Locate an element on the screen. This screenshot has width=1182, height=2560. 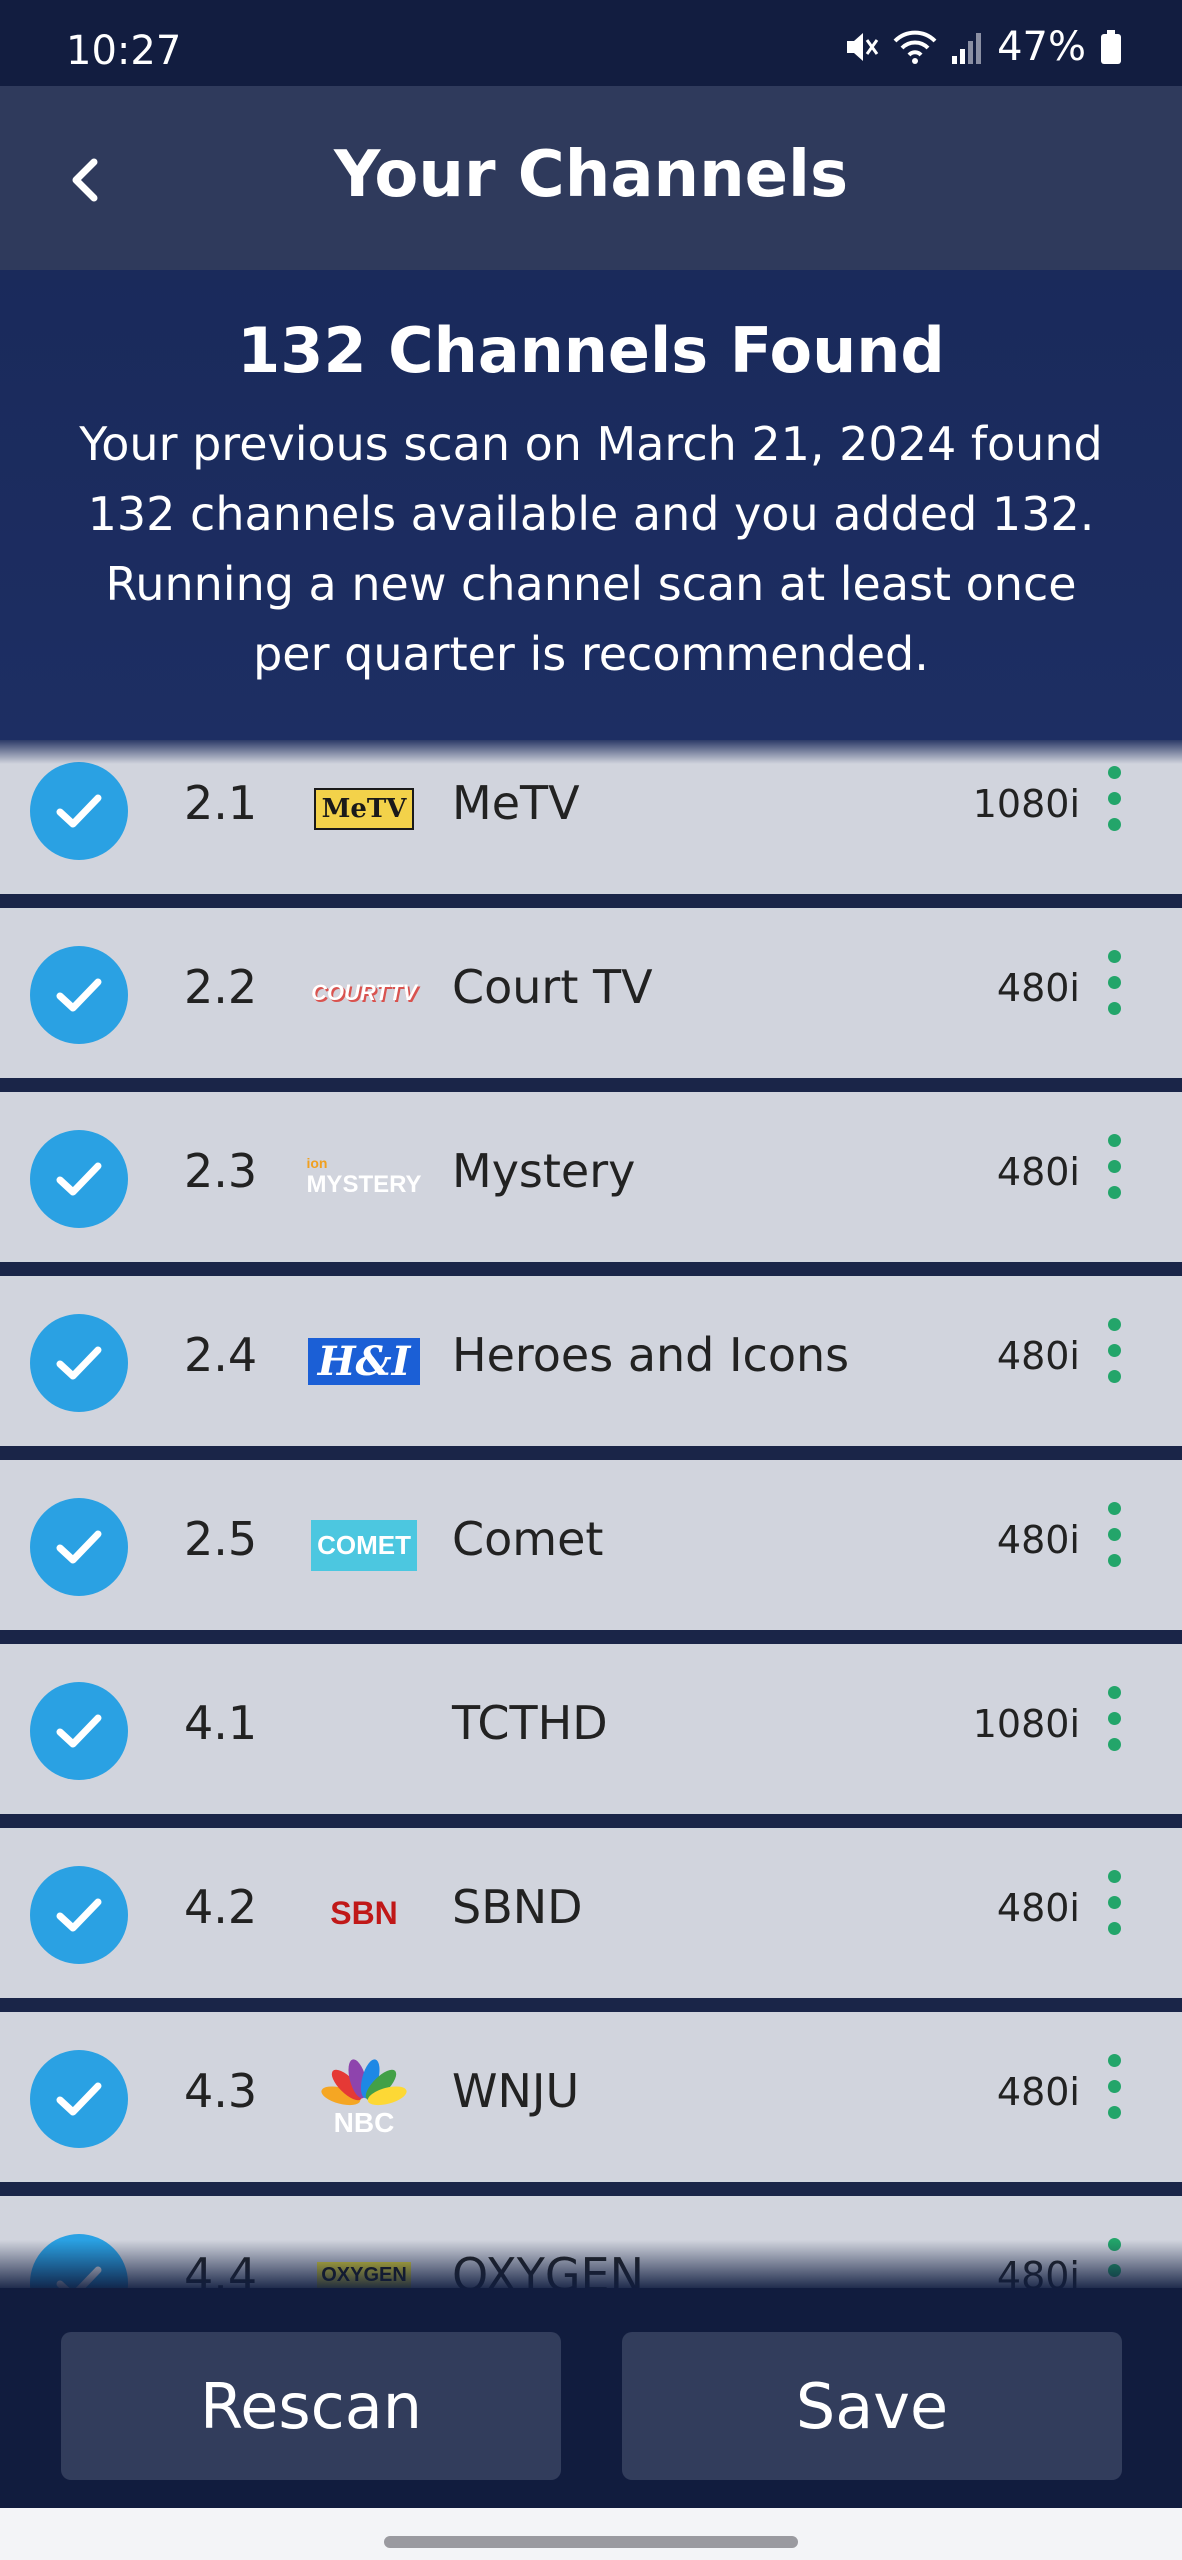
channel-logo: SBN is located at coordinates (364, 1913).